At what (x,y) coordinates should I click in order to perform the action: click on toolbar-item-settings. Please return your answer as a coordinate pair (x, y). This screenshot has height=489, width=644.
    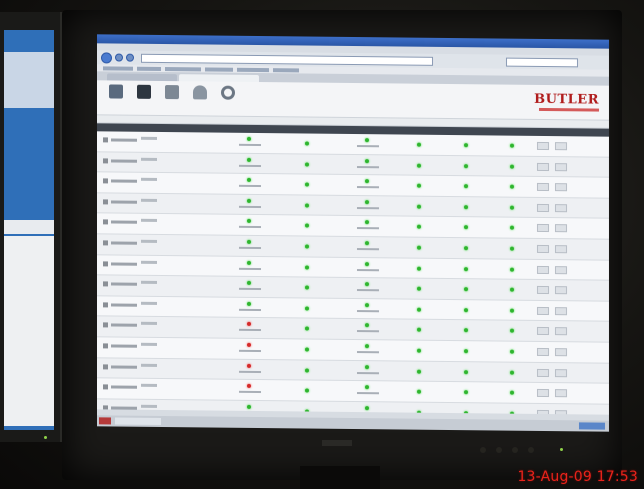
    Looking at the image, I should click on (228, 95).